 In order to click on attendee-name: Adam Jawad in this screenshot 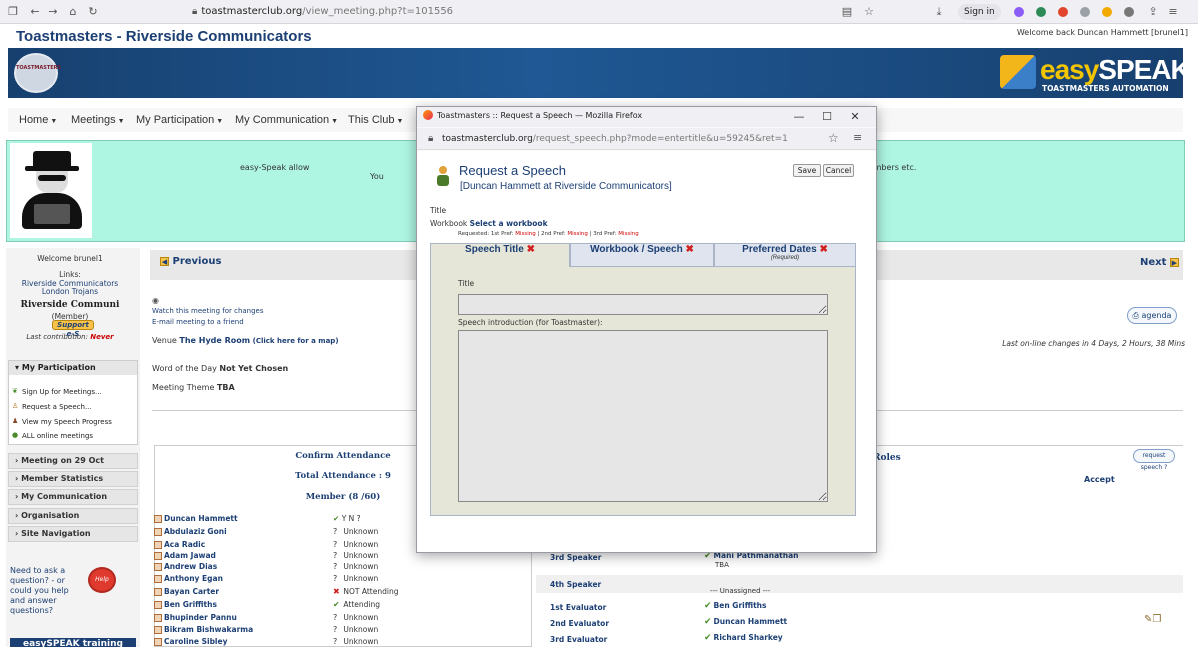, I will do `click(185, 555)`.